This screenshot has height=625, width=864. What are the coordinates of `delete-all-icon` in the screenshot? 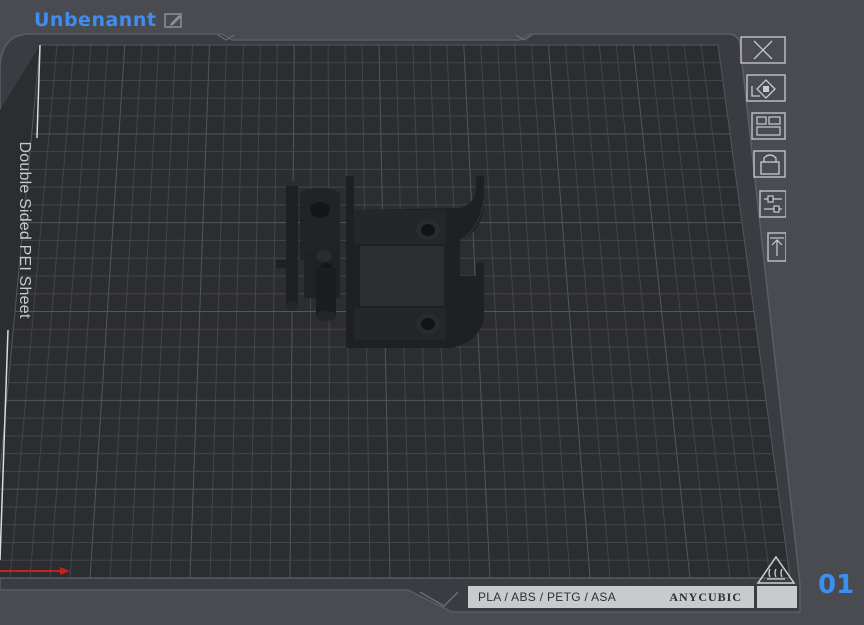 It's located at (763, 51).